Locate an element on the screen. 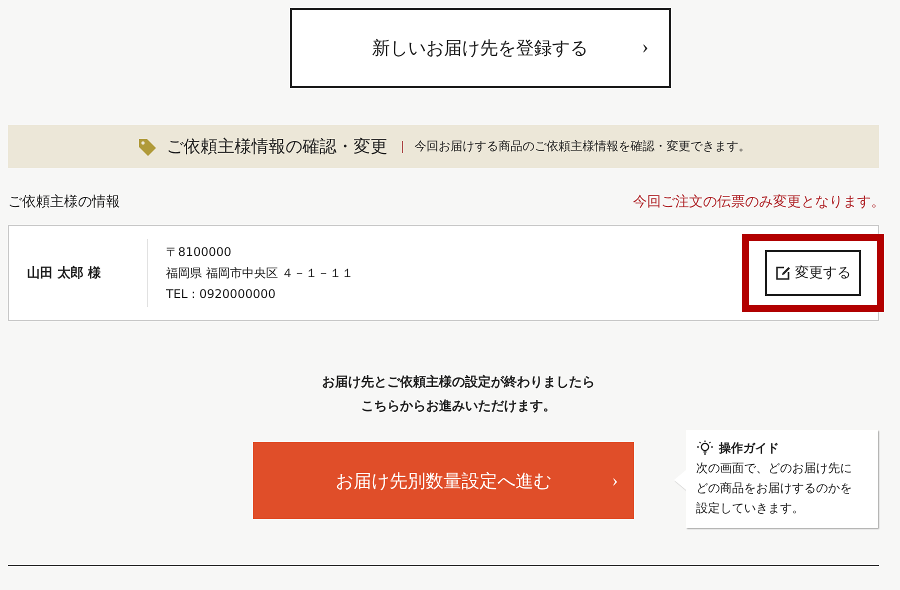  guide-text: どの商品をお届けするのかを is located at coordinates (774, 488).